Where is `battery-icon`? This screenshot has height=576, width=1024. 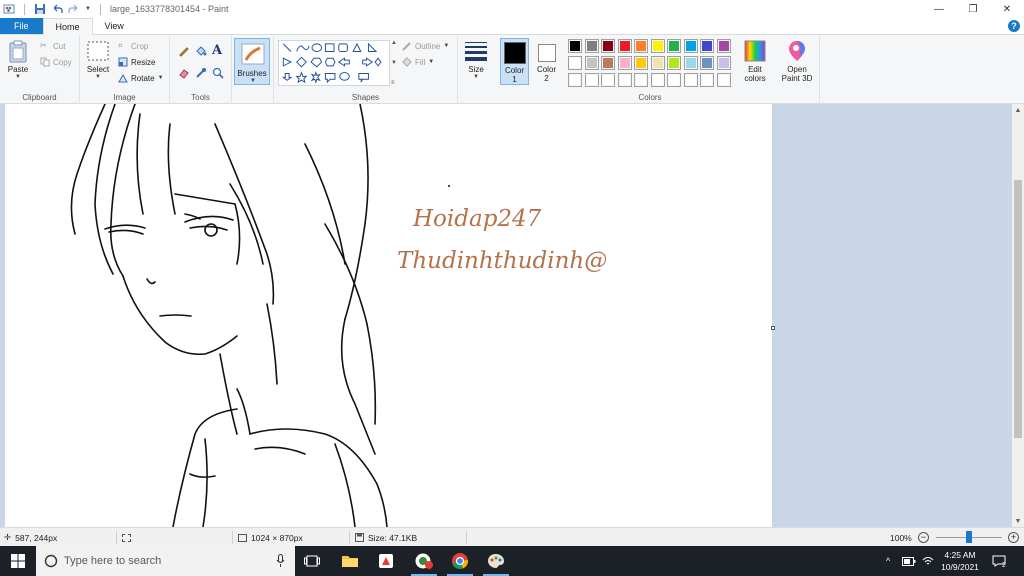 battery-icon is located at coordinates (909, 561).